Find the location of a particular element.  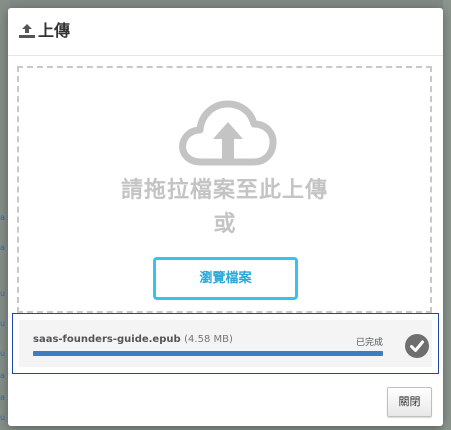

drop-instructions: 請拖拉檔案至此上傳 is located at coordinates (224, 190).